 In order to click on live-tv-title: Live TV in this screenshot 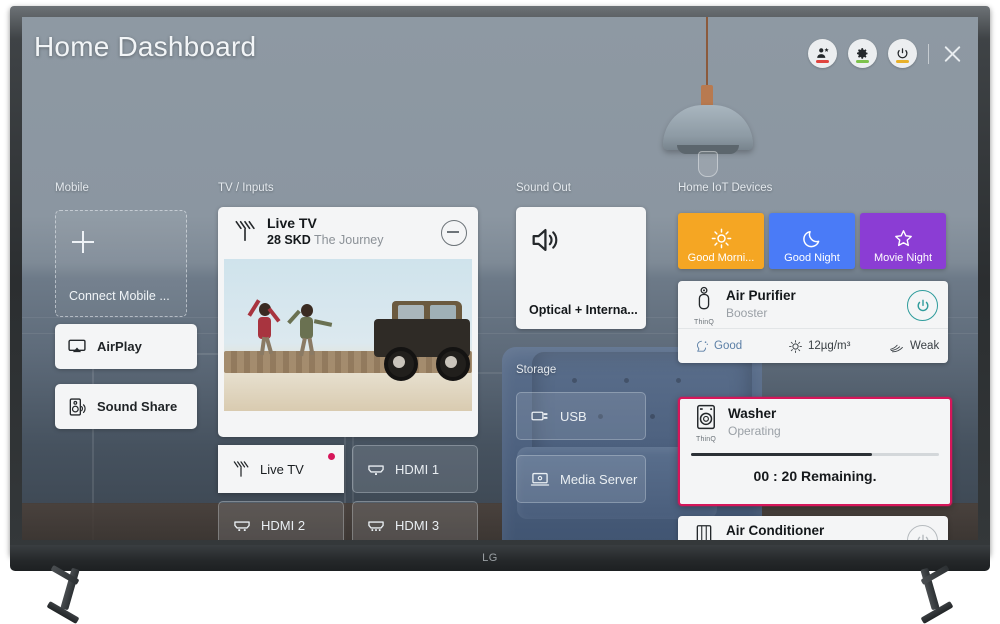, I will do `click(292, 223)`.